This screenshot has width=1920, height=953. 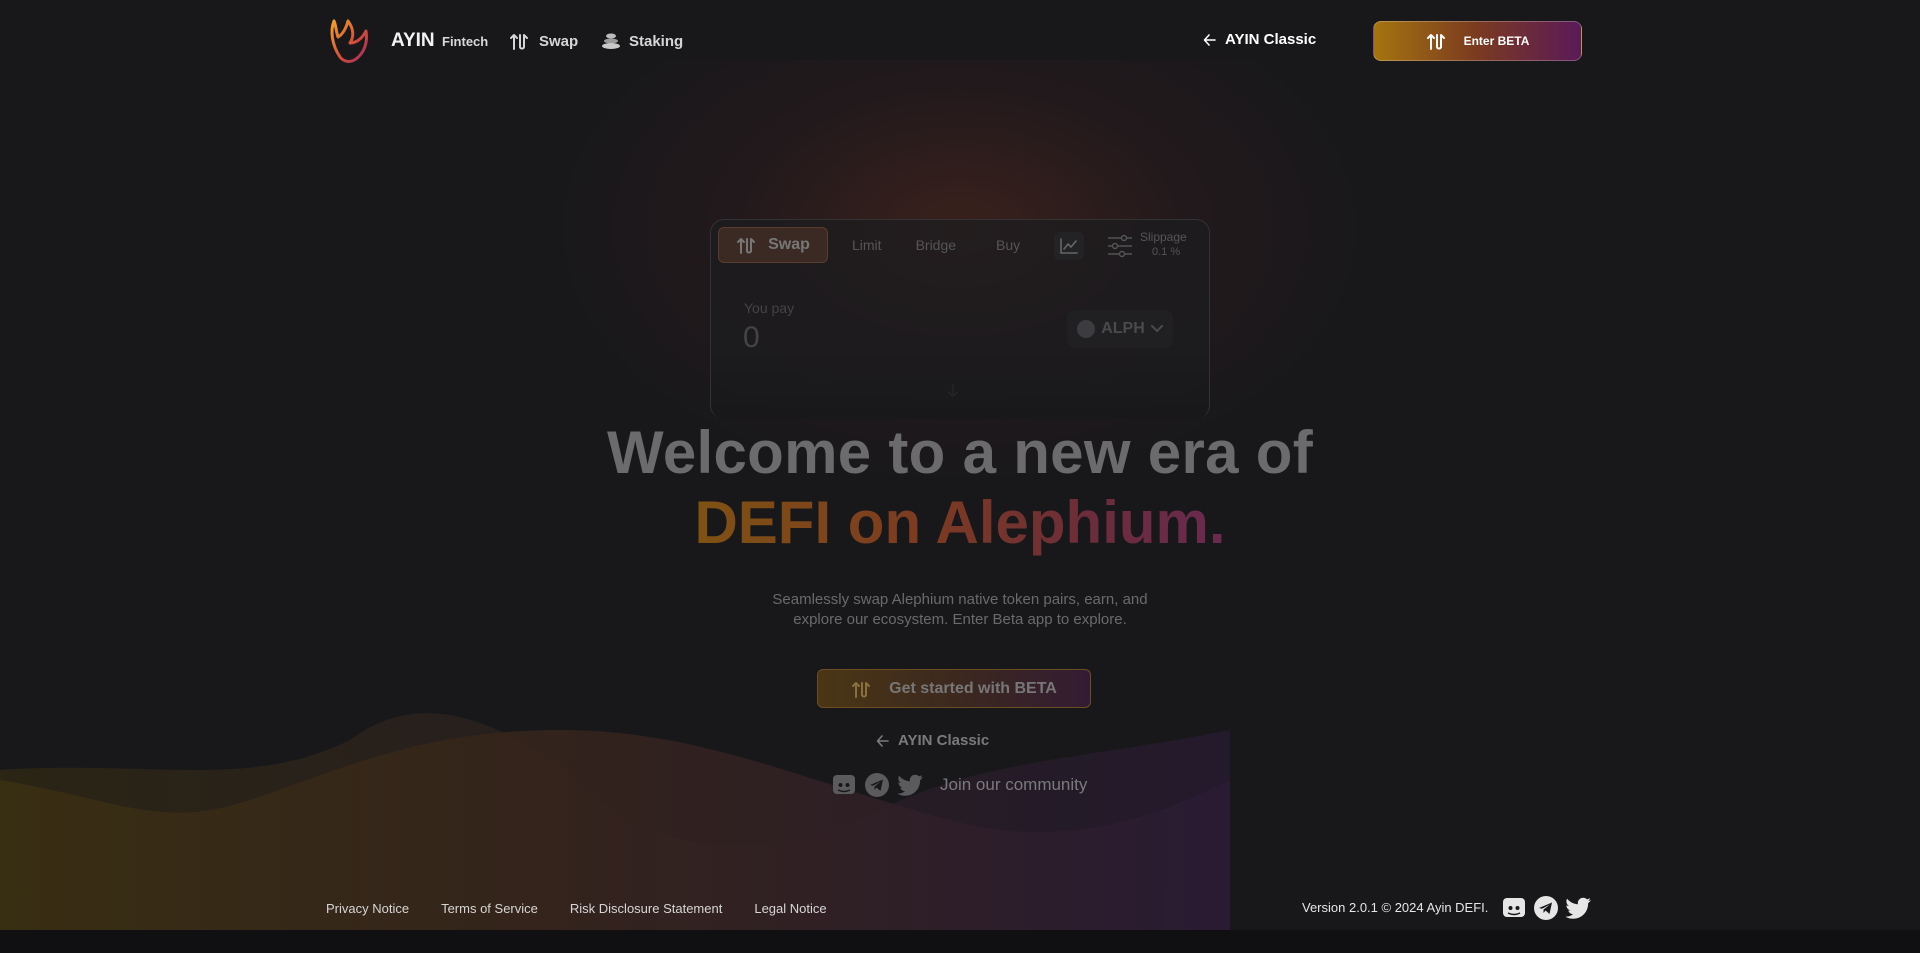 I want to click on nav-staking: Staking, so click(x=642, y=41).